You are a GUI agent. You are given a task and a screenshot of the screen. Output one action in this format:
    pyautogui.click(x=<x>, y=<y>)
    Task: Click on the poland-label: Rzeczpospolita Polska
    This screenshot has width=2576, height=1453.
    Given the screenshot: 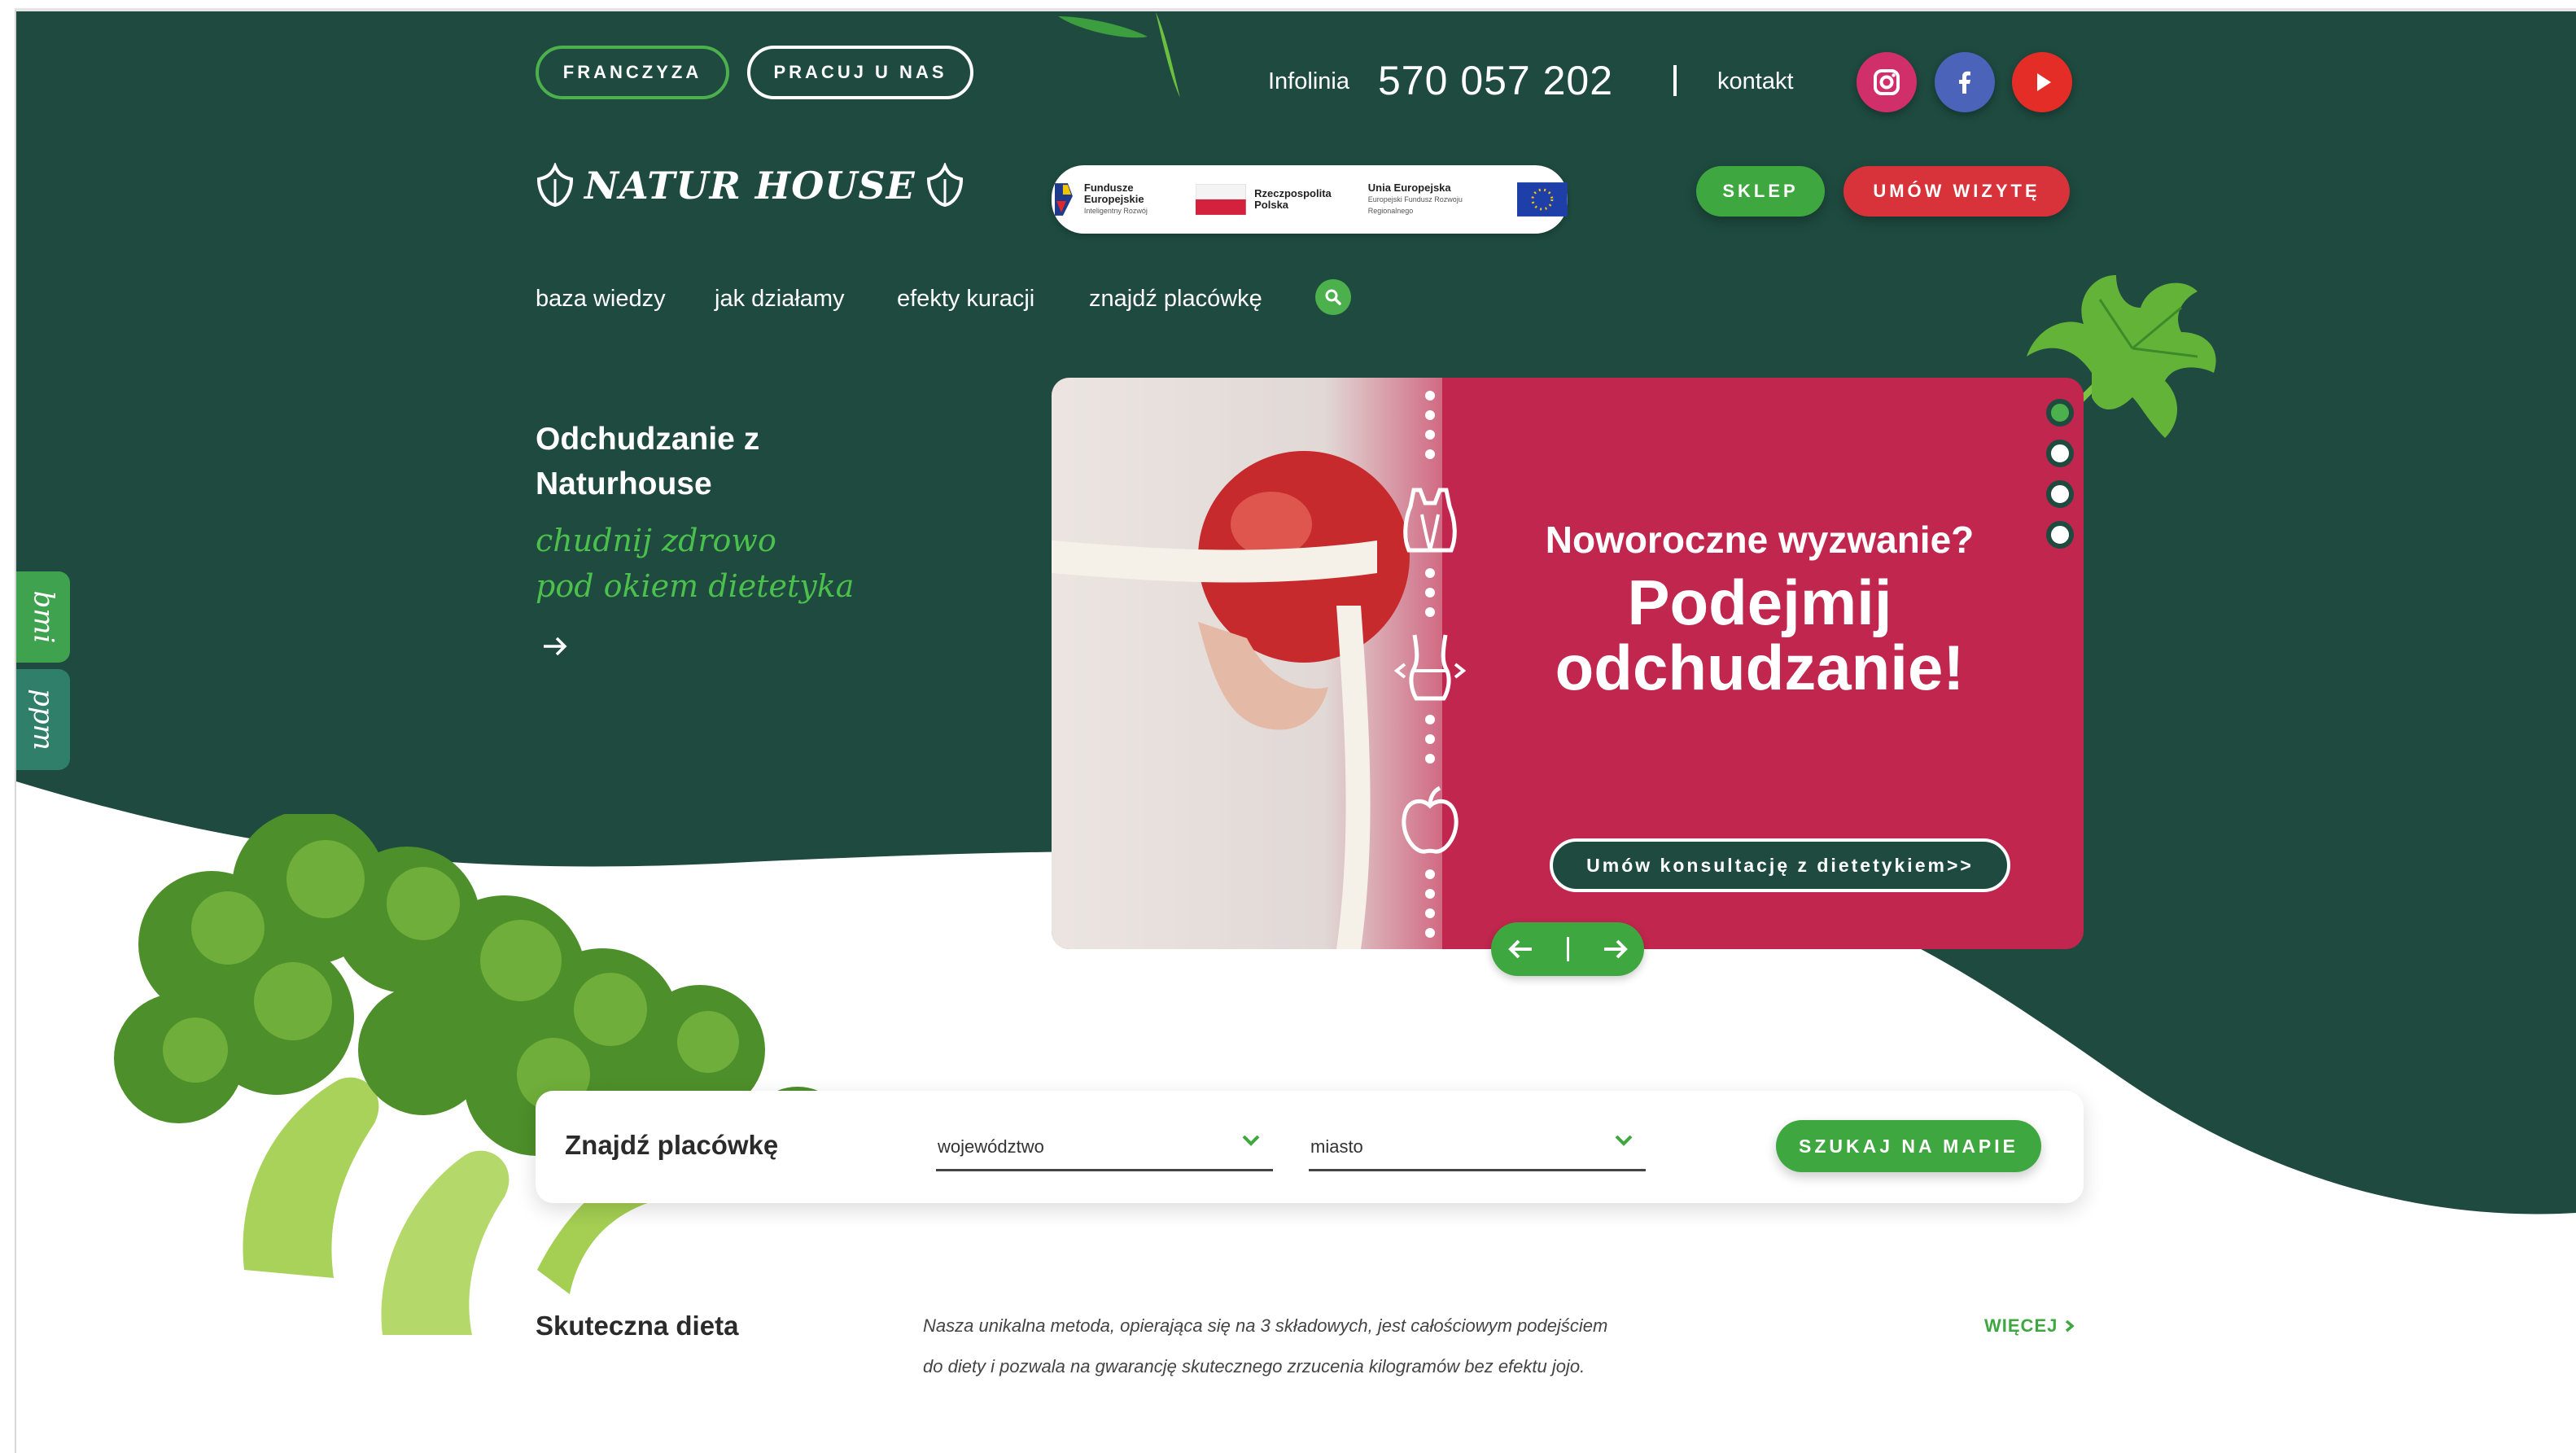 What is the action you would take?
    pyautogui.click(x=1293, y=199)
    